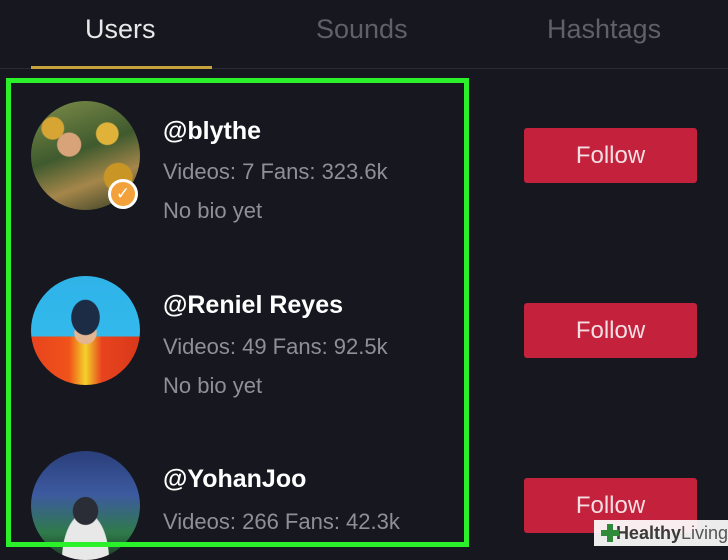 This screenshot has height=560, width=728. Describe the element at coordinates (648, 532) in the screenshot. I see `watermark-bold-text: Healthy` at that location.